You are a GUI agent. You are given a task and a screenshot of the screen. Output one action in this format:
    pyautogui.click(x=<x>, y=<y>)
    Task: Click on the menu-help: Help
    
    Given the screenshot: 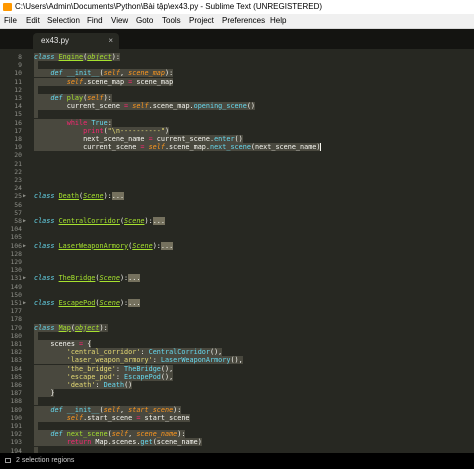 What is the action you would take?
    pyautogui.click(x=278, y=21)
    